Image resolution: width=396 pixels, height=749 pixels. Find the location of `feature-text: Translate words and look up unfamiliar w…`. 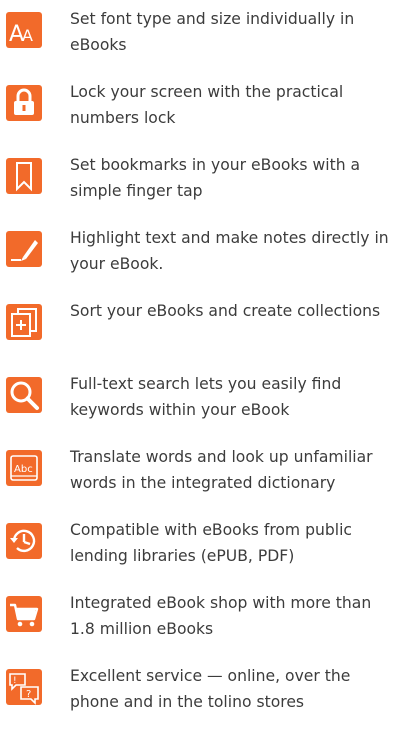

feature-text: Translate words and look up unfamiliar w… is located at coordinates (221, 470).